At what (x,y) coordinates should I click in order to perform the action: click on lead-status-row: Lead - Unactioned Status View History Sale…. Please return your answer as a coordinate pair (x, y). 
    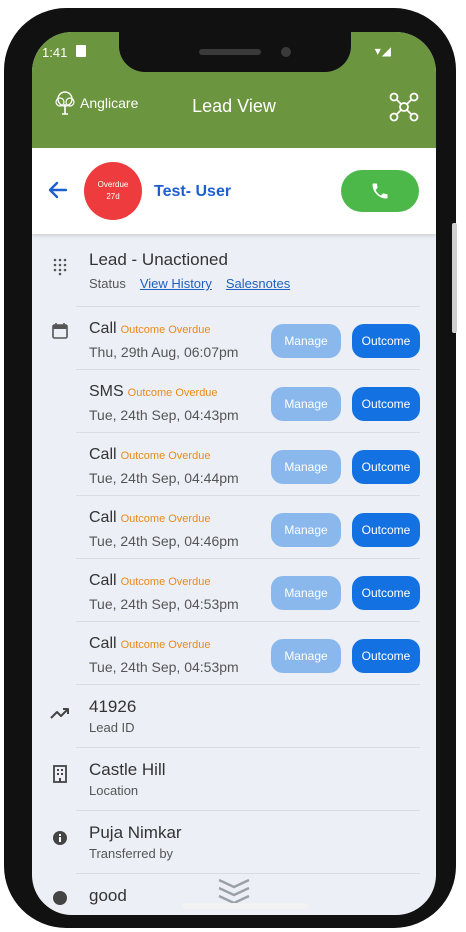
    Looking at the image, I should click on (234, 270).